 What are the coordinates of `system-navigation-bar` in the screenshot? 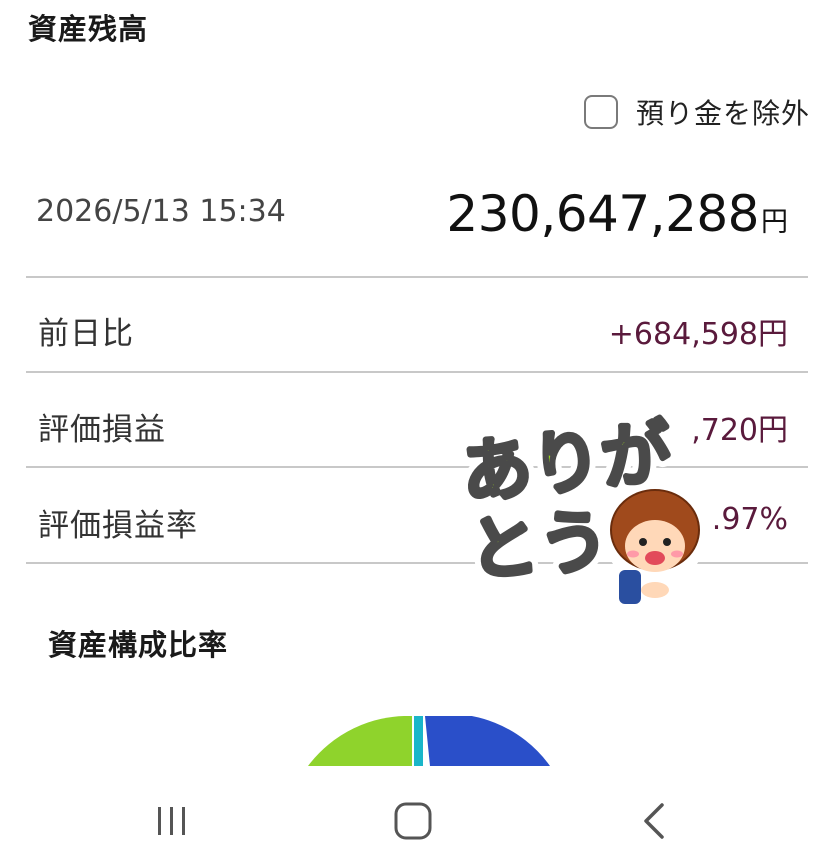 It's located at (416, 819).